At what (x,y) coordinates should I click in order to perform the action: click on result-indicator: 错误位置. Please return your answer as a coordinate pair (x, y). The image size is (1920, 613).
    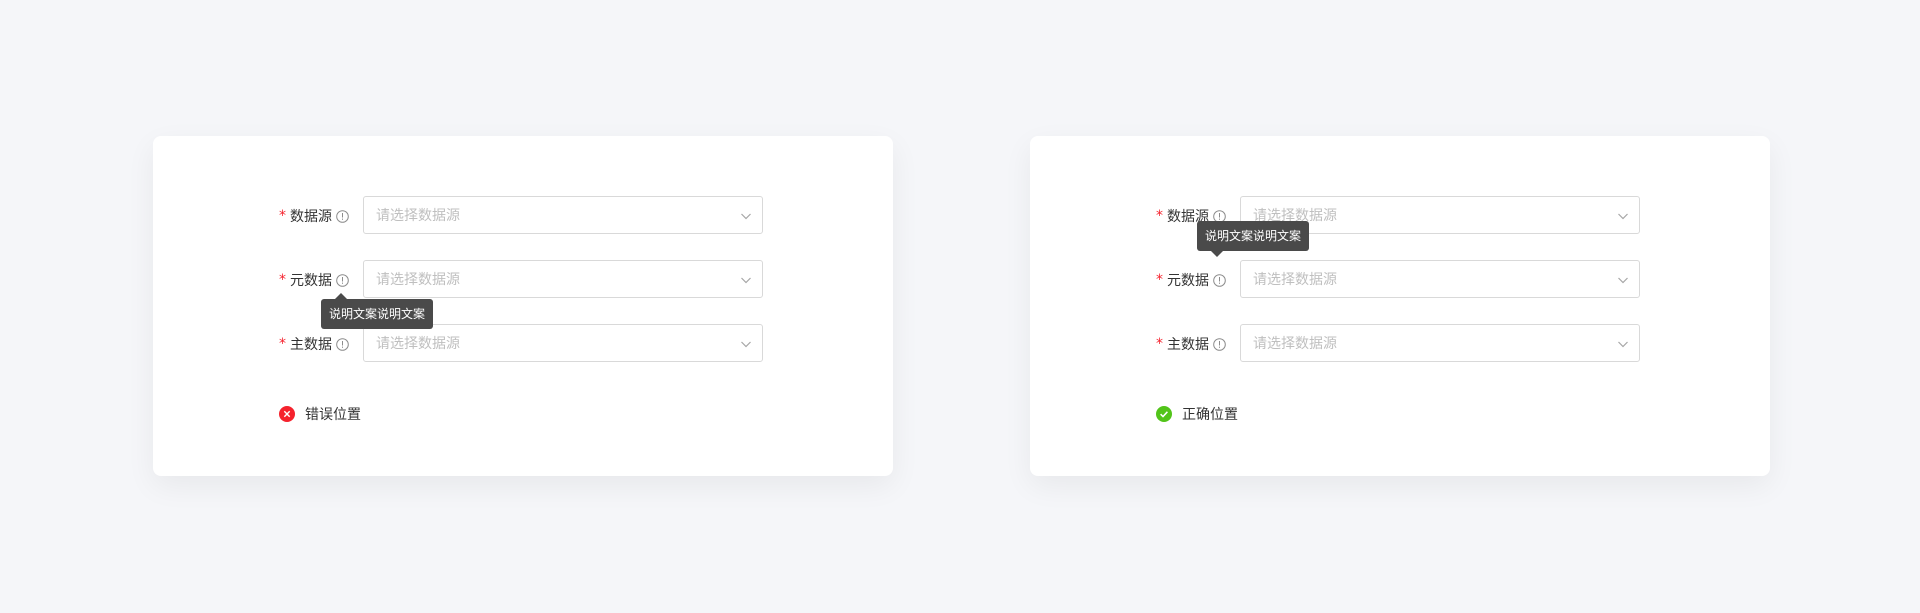
    Looking at the image, I should click on (320, 414).